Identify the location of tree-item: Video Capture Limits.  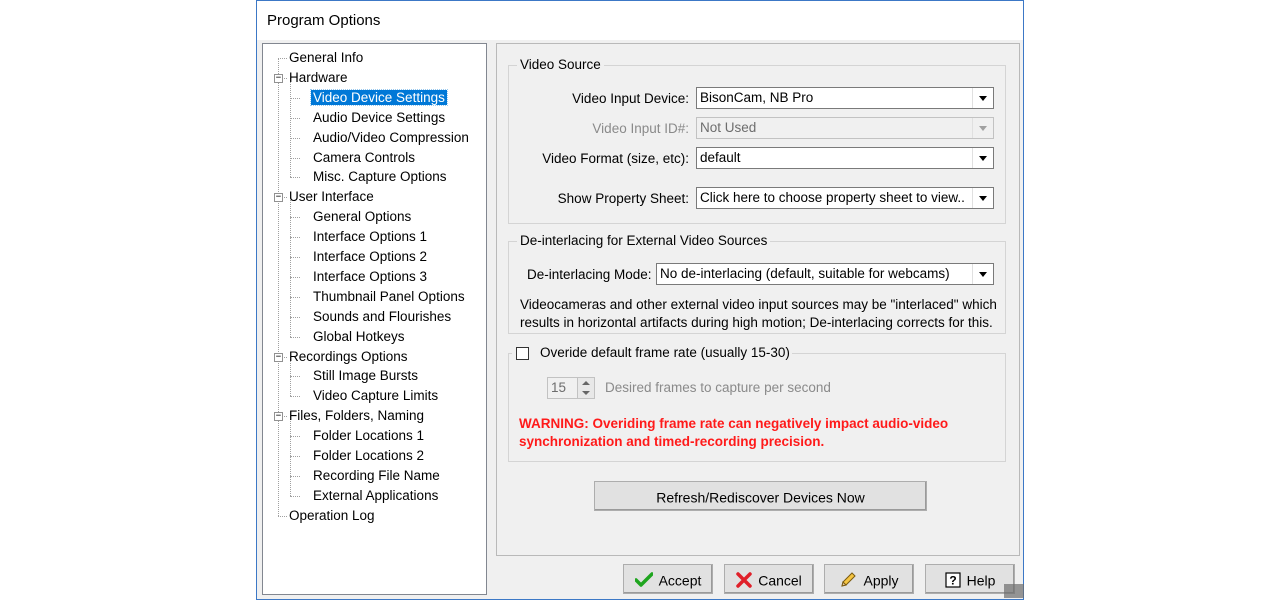
(375, 395).